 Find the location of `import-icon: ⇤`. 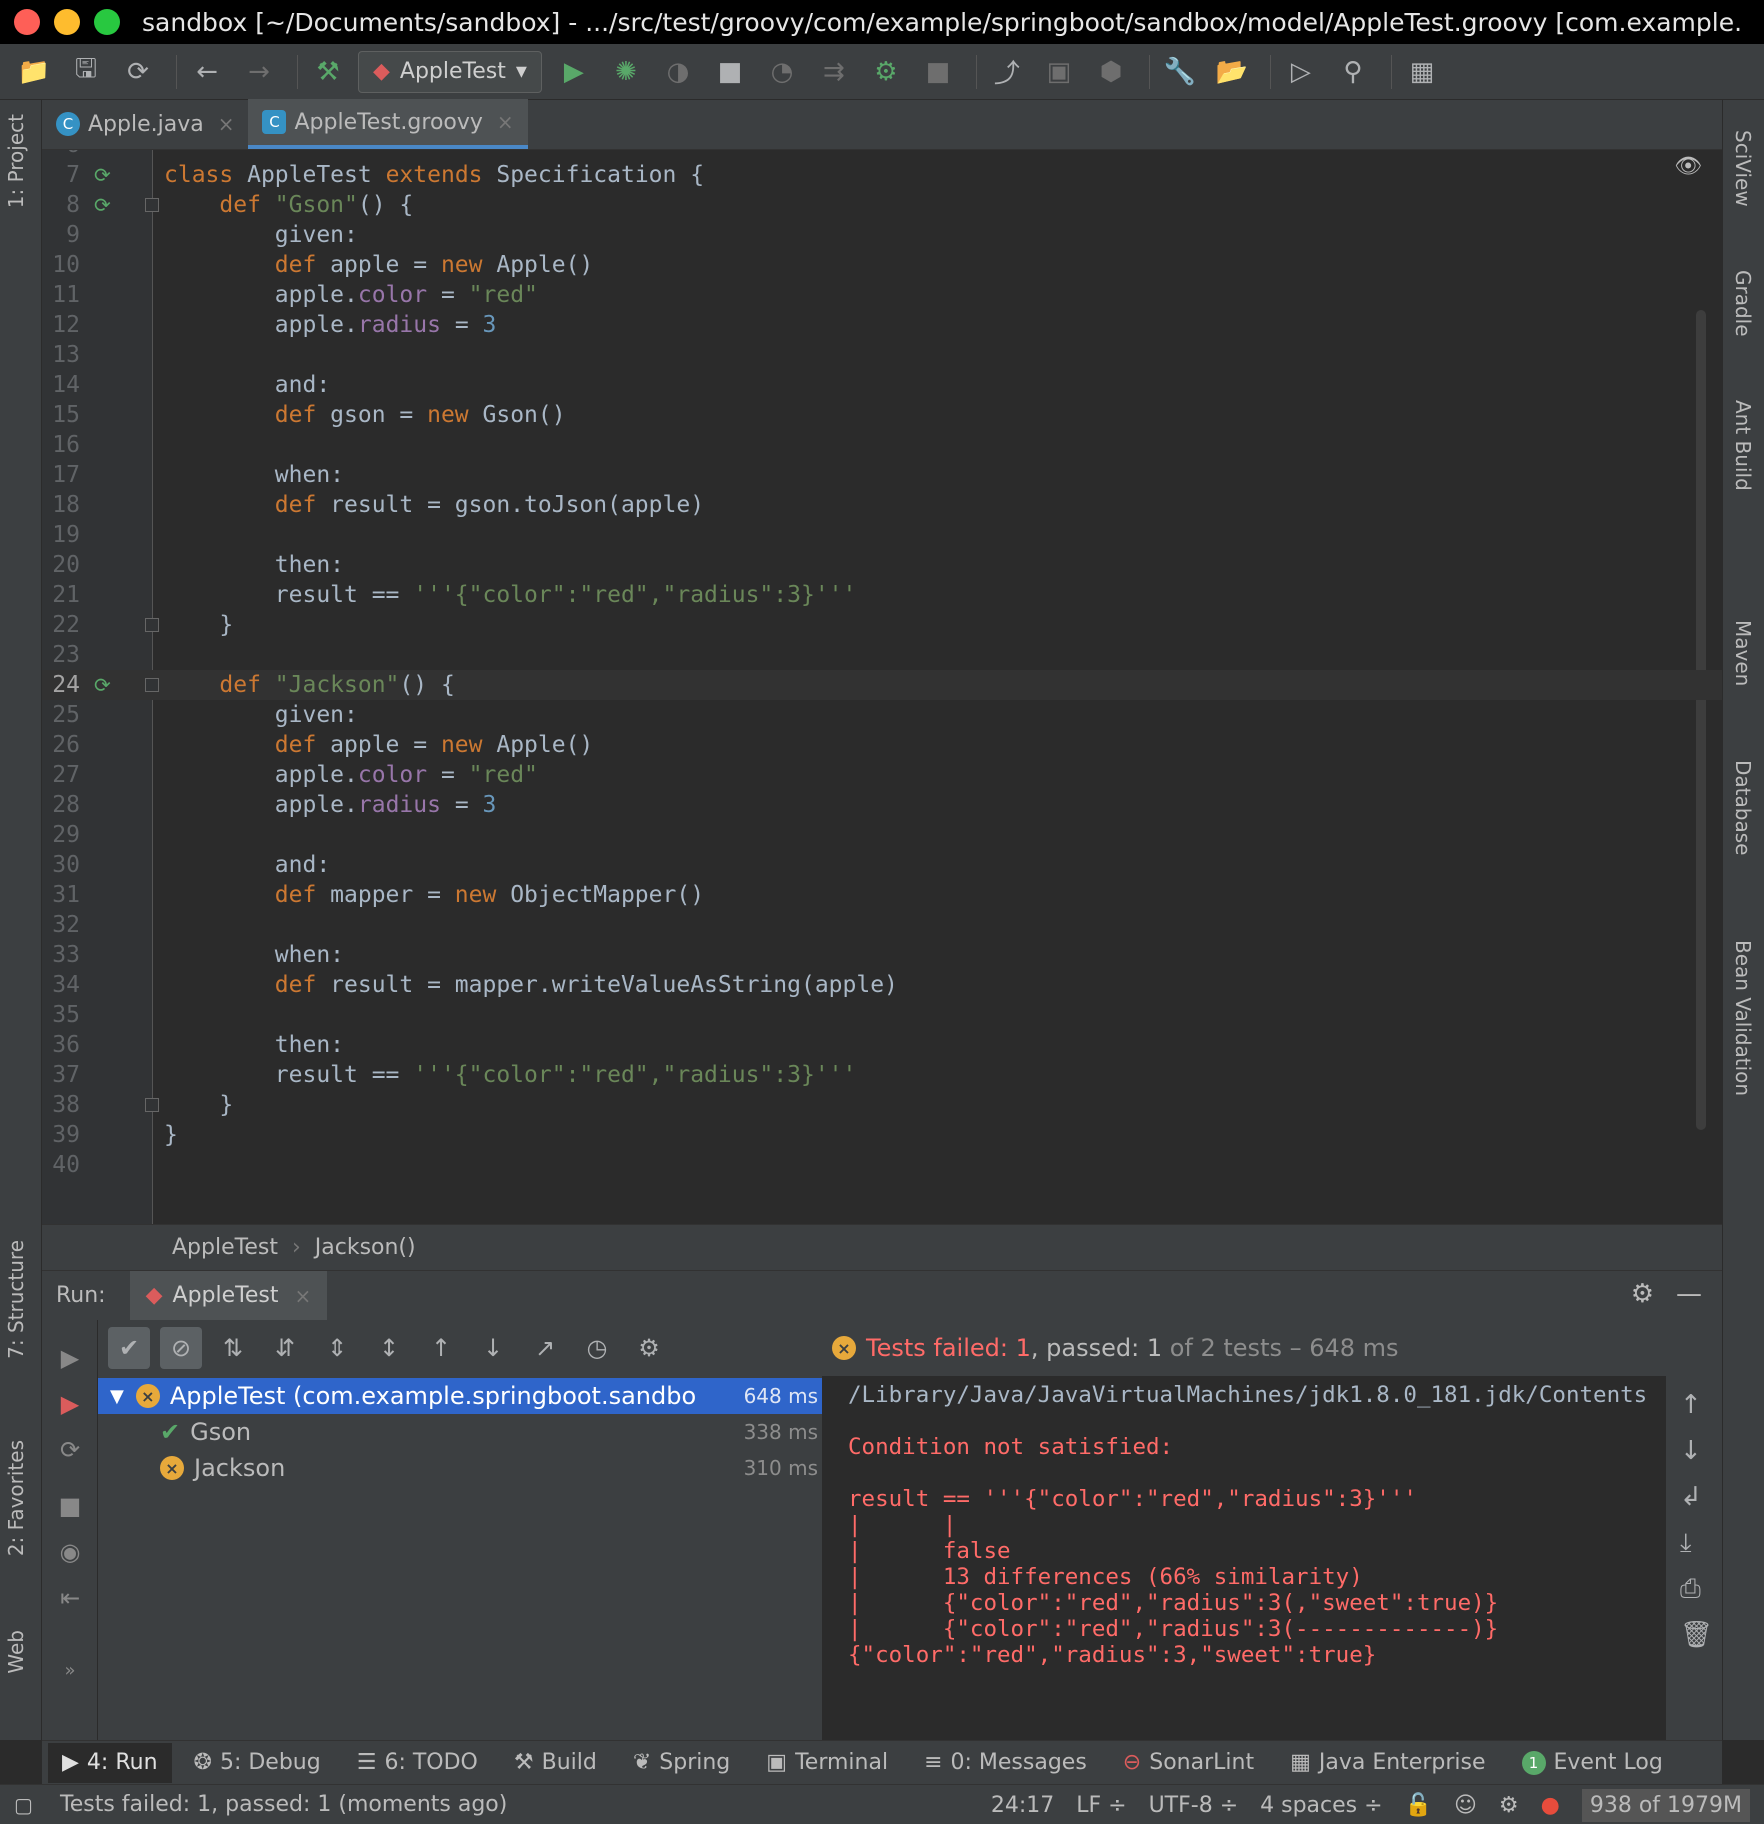

import-icon: ⇤ is located at coordinates (70, 1598).